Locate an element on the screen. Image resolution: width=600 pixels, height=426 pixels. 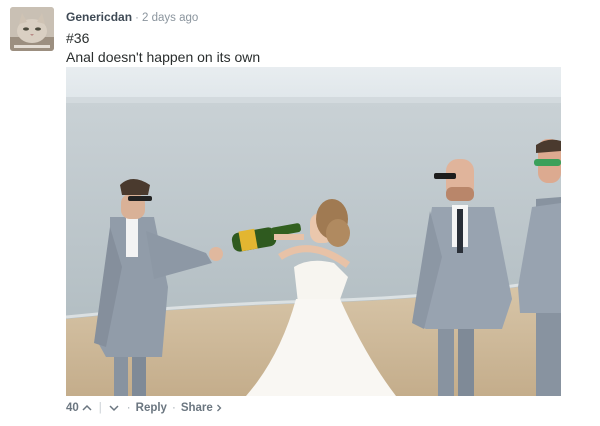
comment-line-text: Anal doesn't happen on its own is located at coordinates (163, 57).